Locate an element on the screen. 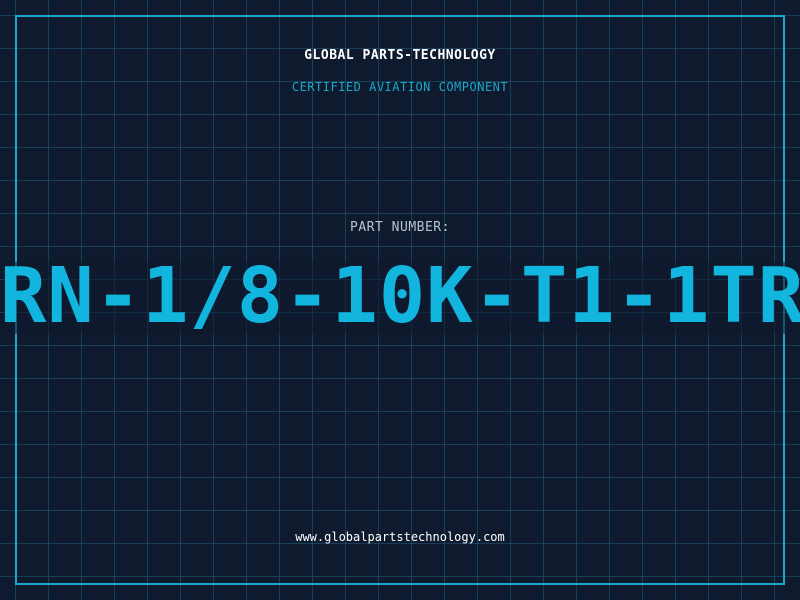 This screenshot has height=600, width=800. part-number-label: PART NUMBER: is located at coordinates (400, 227).